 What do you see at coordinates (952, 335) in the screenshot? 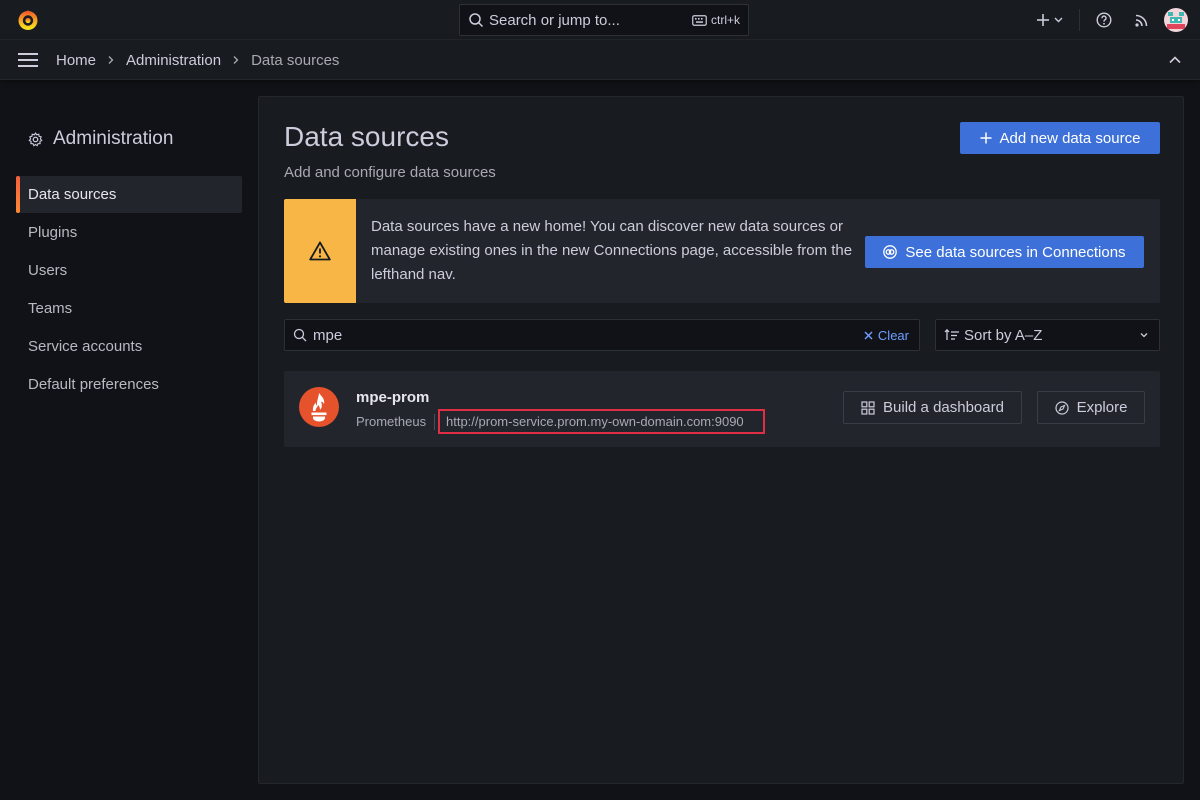
I see `sort-icon` at bounding box center [952, 335].